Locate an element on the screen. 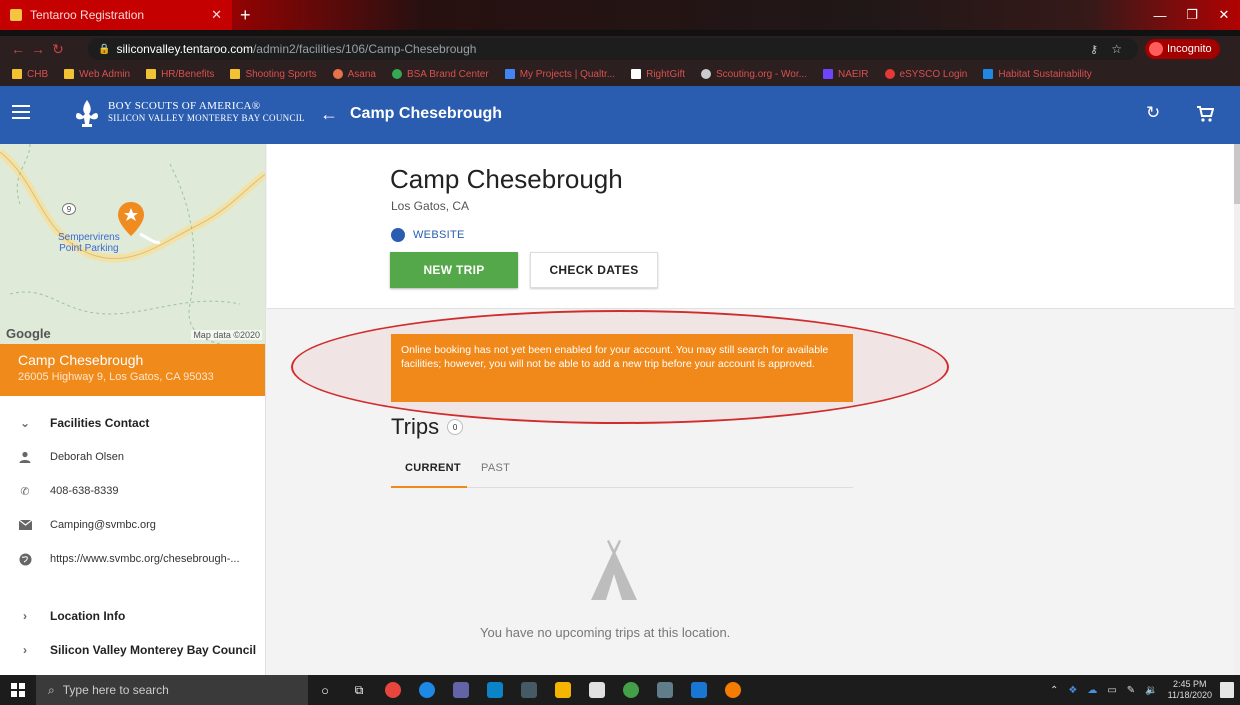 The height and width of the screenshot is (705, 1240). document-app-icon is located at coordinates (597, 690).